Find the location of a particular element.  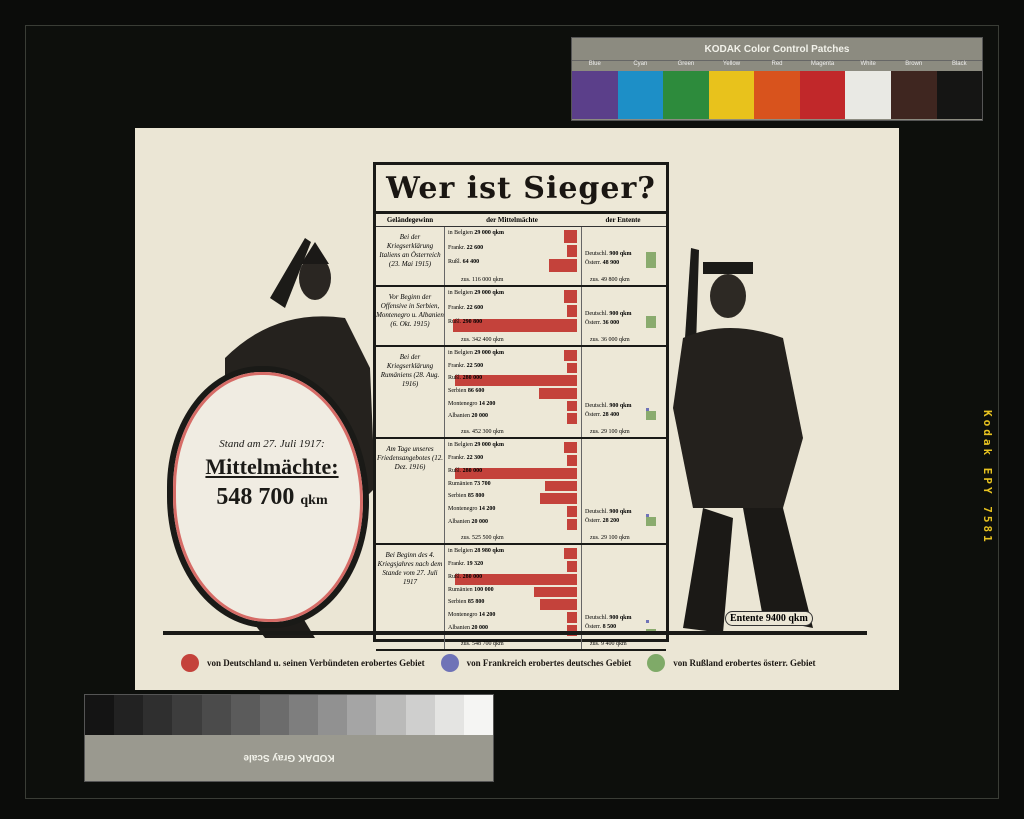

entente-total: zus. 36 000 qkm is located at coordinates (610, 340).